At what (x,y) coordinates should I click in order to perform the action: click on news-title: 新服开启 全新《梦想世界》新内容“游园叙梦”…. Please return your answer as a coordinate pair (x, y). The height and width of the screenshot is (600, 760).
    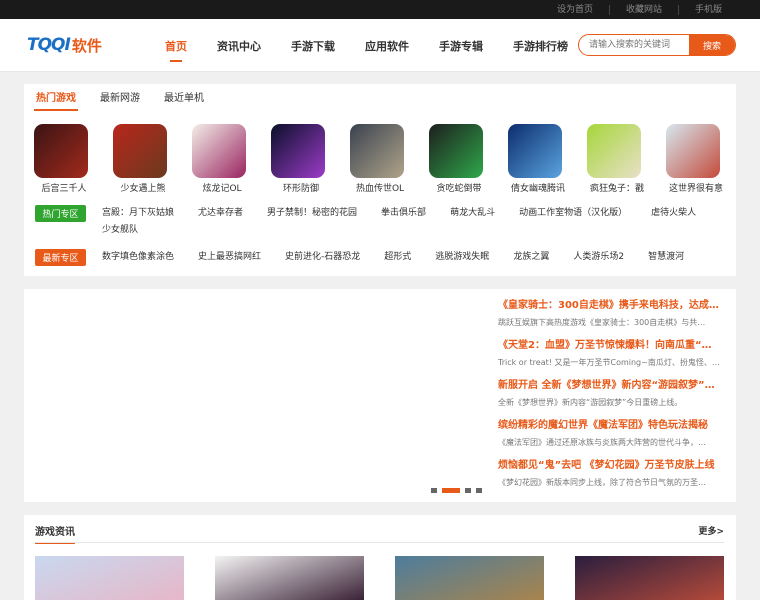
    Looking at the image, I should click on (612, 386).